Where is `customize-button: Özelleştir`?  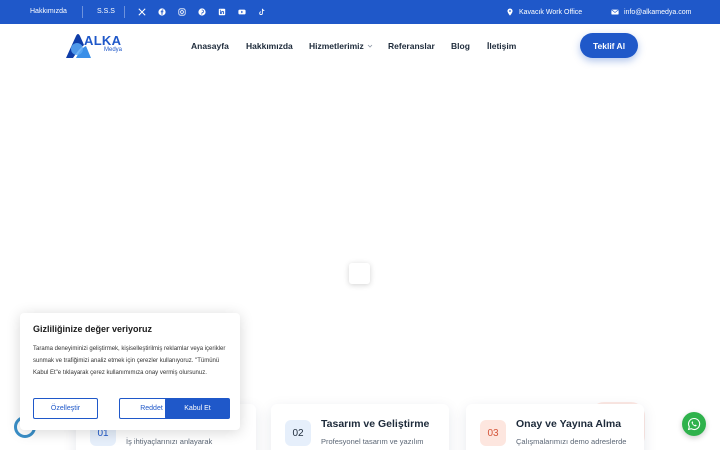
customize-button: Özelleştir is located at coordinates (65, 408).